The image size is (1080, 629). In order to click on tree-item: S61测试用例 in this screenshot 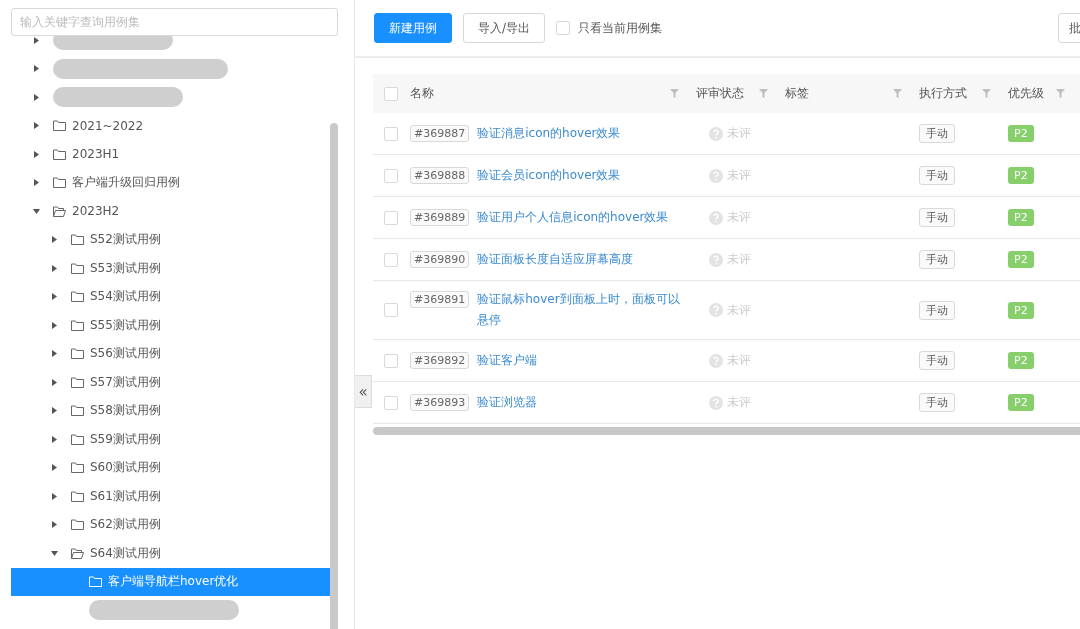, I will do `click(125, 496)`.